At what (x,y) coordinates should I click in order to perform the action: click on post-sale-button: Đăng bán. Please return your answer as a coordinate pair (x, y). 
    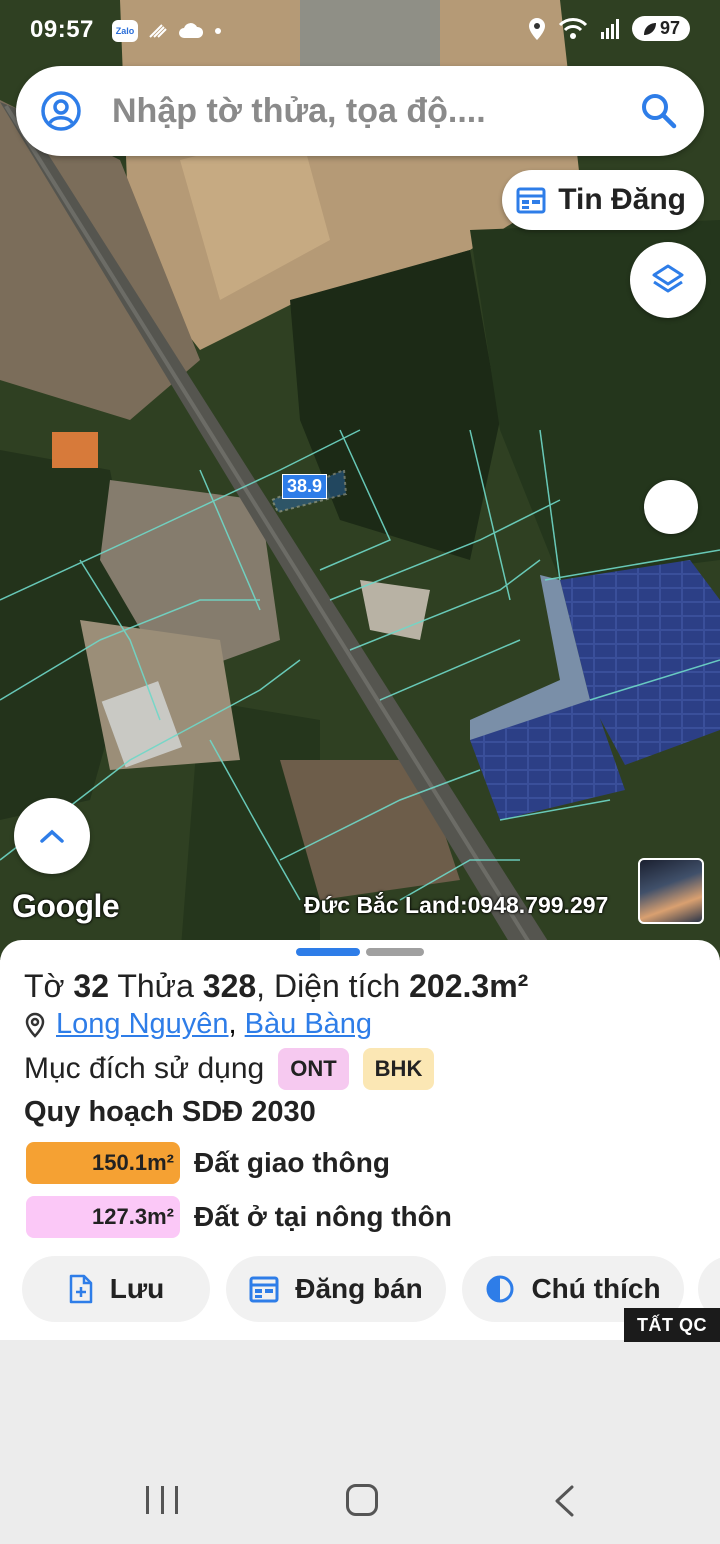
    Looking at the image, I should click on (336, 1289).